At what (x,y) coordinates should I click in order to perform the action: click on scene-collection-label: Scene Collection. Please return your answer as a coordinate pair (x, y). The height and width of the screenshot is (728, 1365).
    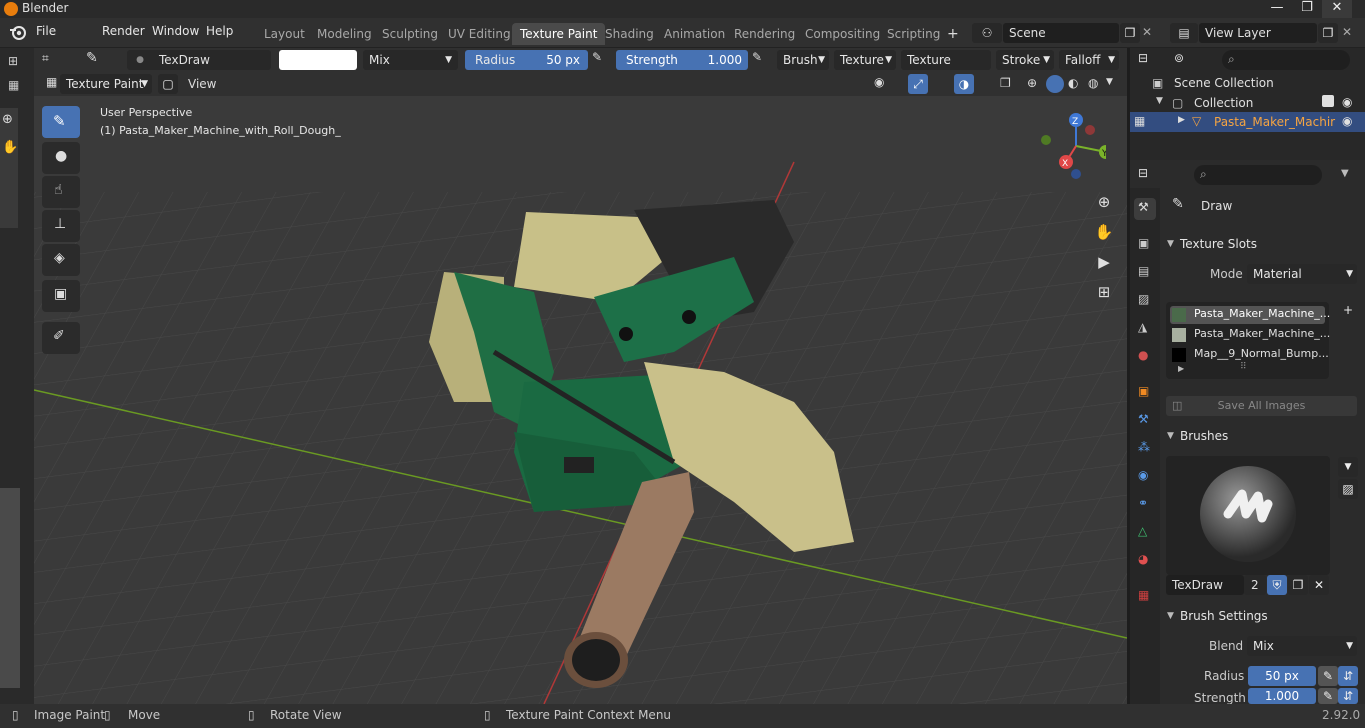
    Looking at the image, I should click on (1224, 83).